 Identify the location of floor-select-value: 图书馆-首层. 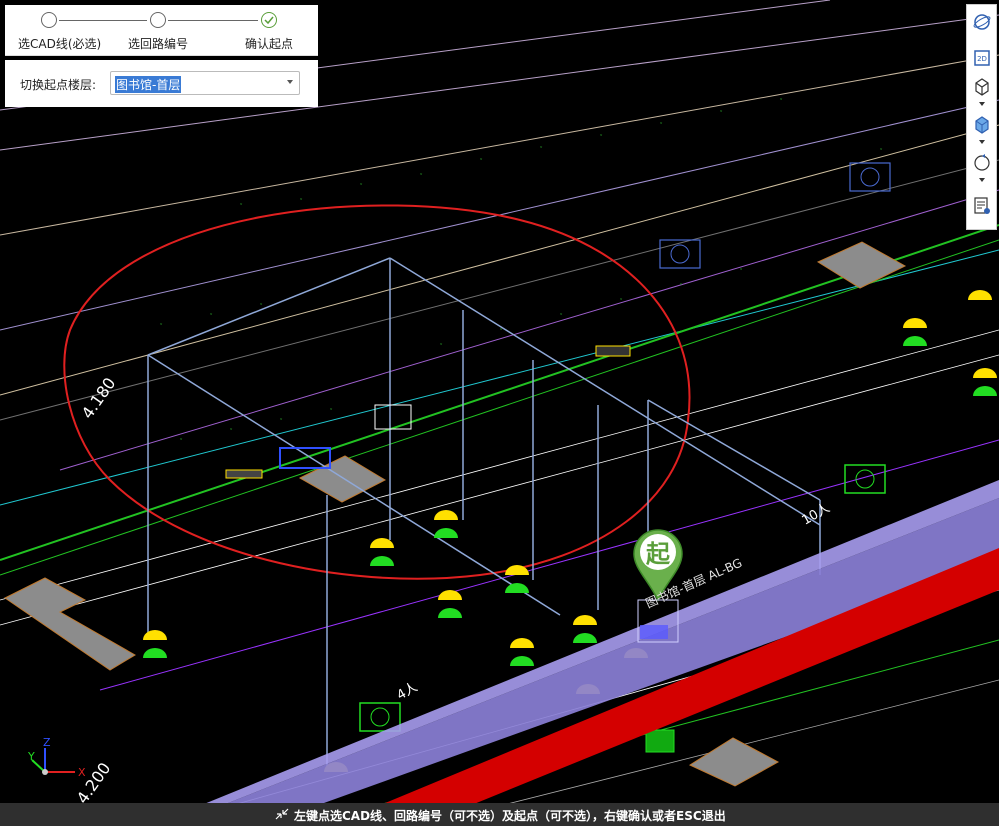
(148, 84).